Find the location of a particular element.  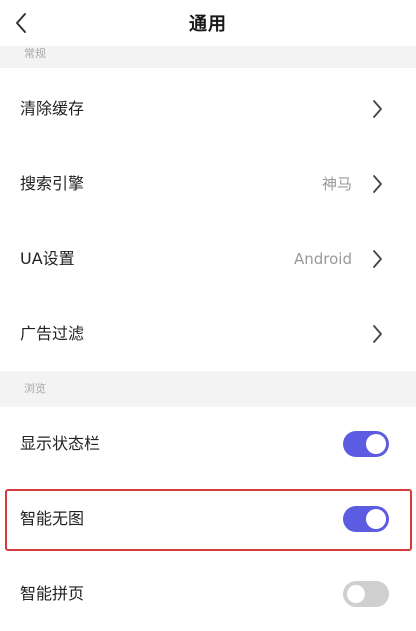

row-smart-no-image: 智能无图 is located at coordinates (208, 519).